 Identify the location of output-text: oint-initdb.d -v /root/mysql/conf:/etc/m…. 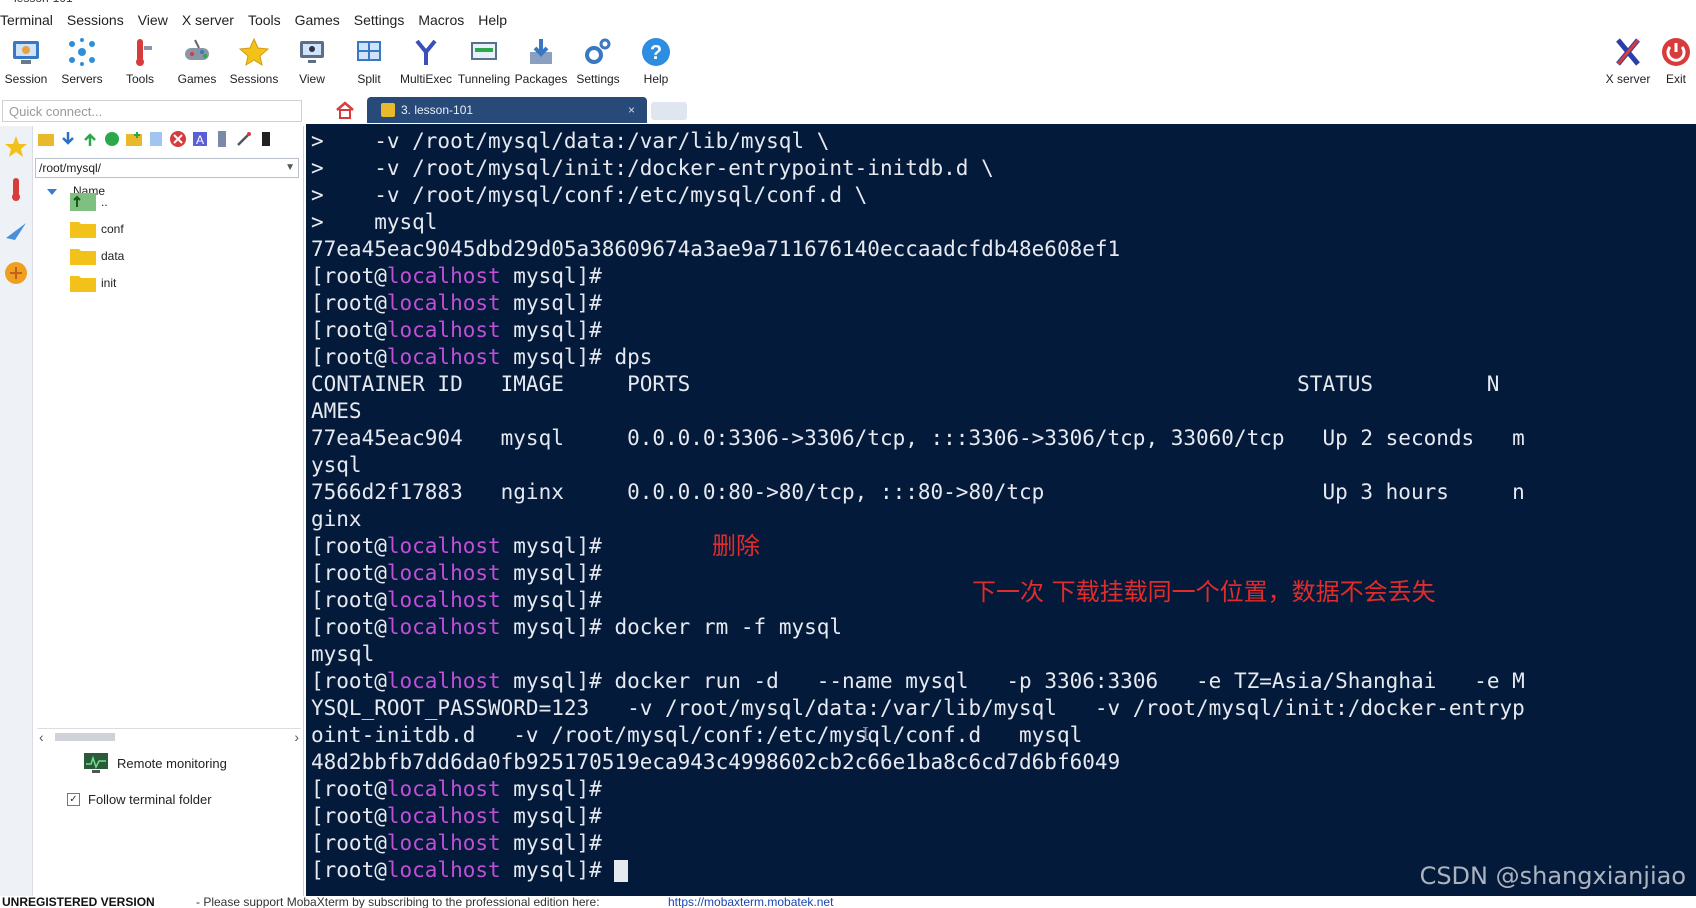
(697, 735).